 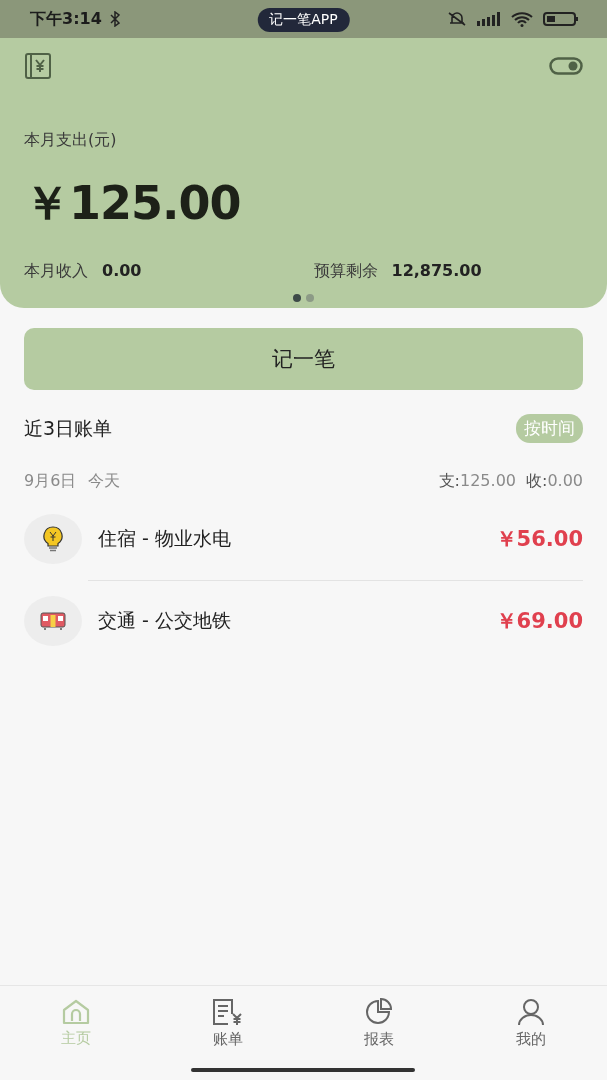 I want to click on light-bulb-icon, so click(x=53, y=539).